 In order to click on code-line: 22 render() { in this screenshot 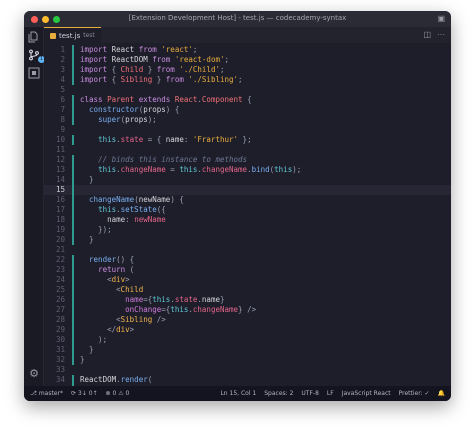, I will do `click(247, 260)`.